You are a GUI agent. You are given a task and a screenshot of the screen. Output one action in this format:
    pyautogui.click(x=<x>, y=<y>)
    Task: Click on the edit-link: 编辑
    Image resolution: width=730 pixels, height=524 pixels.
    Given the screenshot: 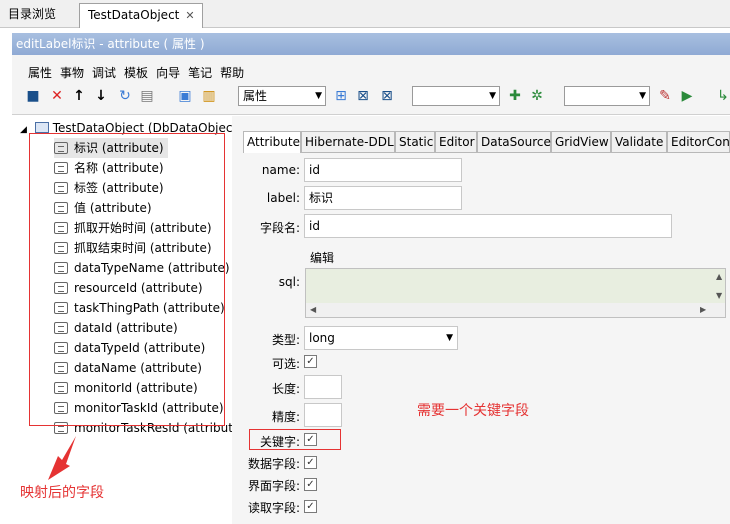 What is the action you would take?
    pyautogui.click(x=322, y=257)
    